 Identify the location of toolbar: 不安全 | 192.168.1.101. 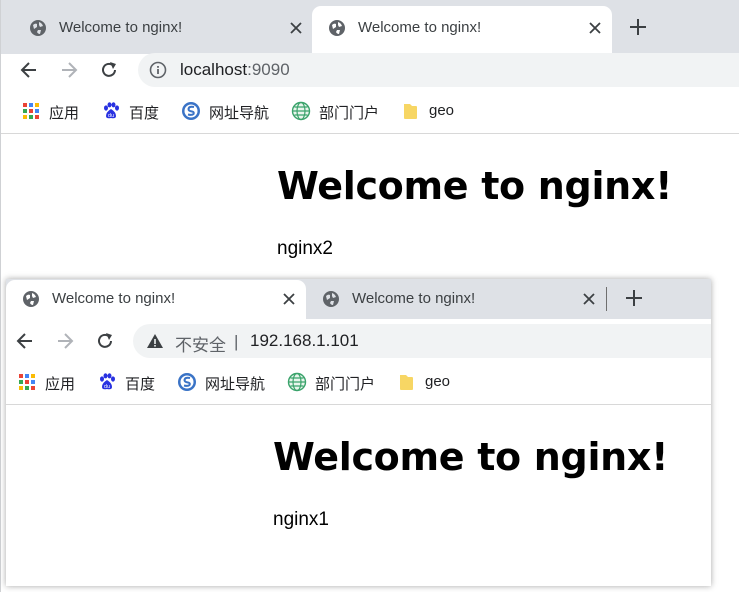
(358, 340).